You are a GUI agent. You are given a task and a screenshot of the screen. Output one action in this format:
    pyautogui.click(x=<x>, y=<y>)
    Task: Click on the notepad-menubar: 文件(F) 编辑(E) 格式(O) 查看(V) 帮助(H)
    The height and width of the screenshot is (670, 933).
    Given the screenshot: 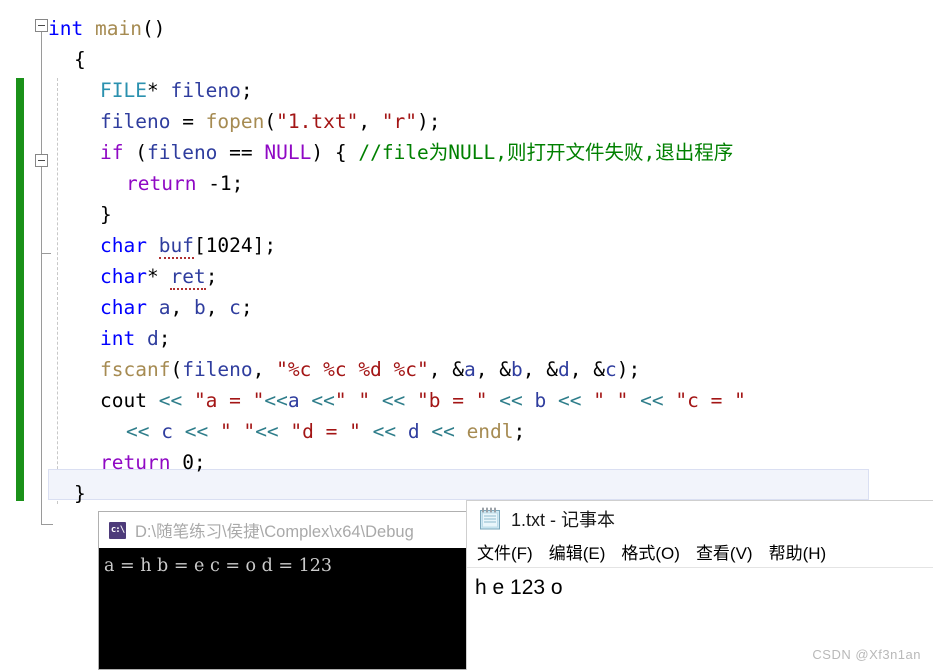 What is the action you would take?
    pyautogui.click(x=700, y=552)
    